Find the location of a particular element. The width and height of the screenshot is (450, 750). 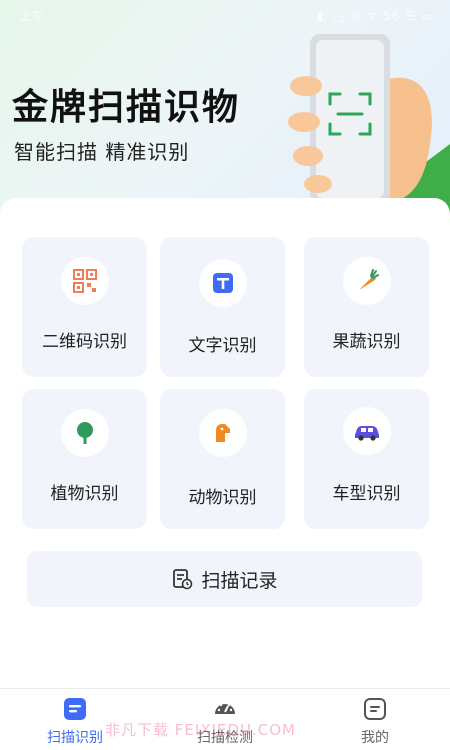

tab-scan-recognize-label: 扫描识别 is located at coordinates (75, 738).